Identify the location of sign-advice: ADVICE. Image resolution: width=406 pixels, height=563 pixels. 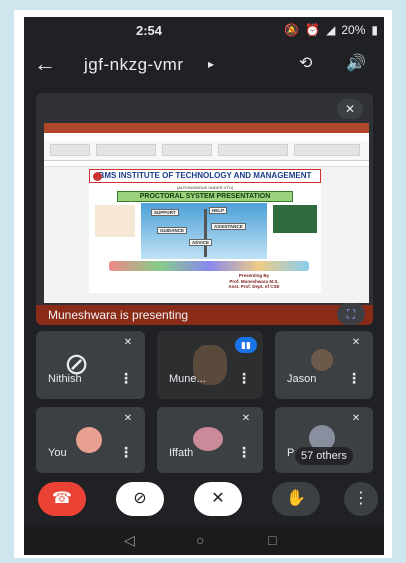
(201, 242).